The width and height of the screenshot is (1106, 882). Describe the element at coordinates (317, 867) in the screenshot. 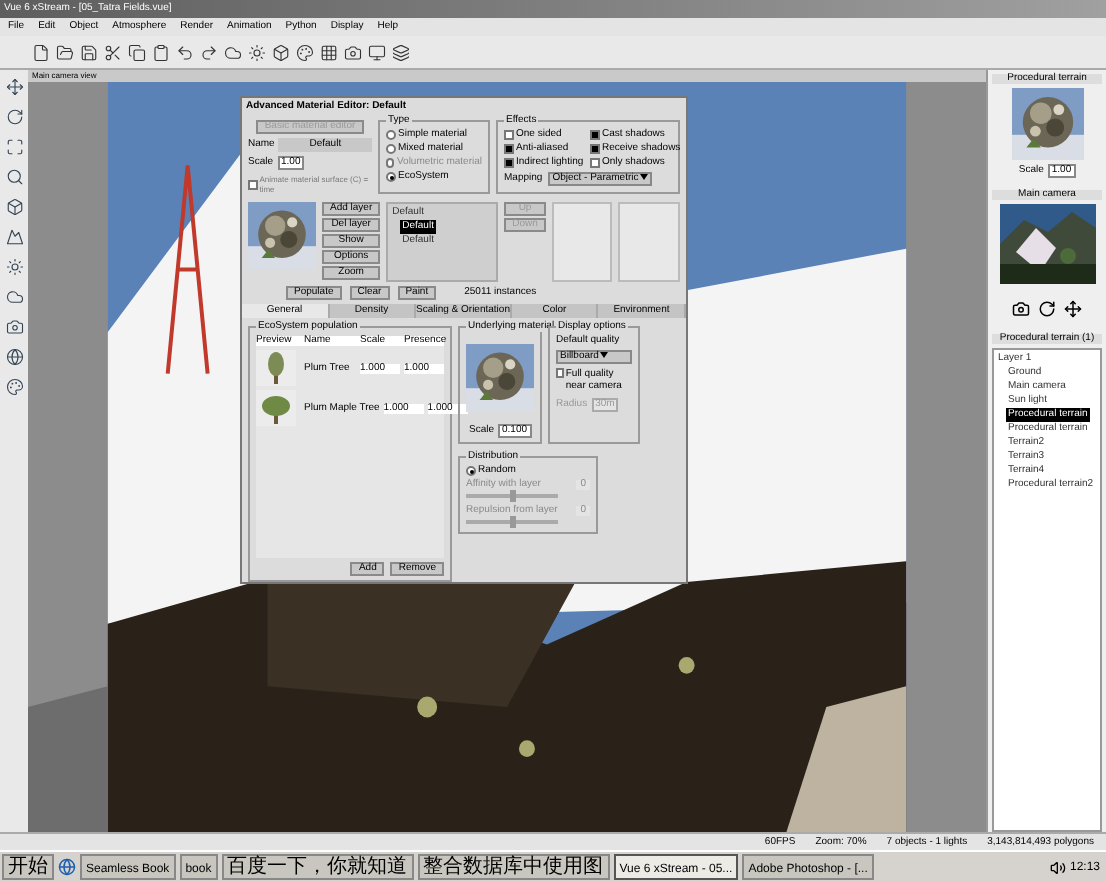

I see `taskbar-button: 百度一下，你就知道` at that location.